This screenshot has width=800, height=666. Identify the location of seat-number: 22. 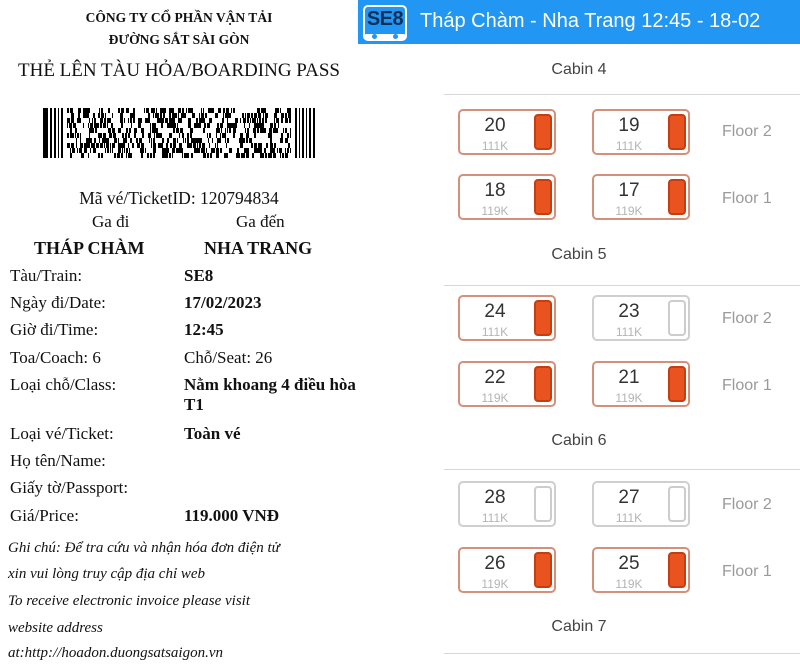
(495, 377).